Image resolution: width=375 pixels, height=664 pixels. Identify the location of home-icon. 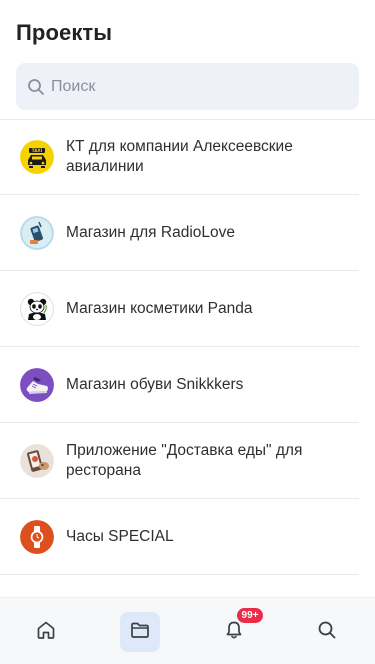
(46, 632).